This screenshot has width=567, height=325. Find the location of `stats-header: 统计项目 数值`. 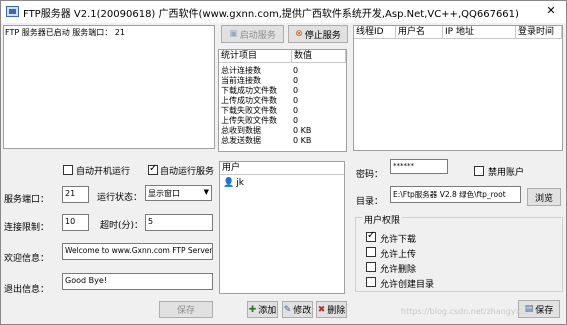

stats-header: 统计项目 数值 is located at coordinates (282, 56).